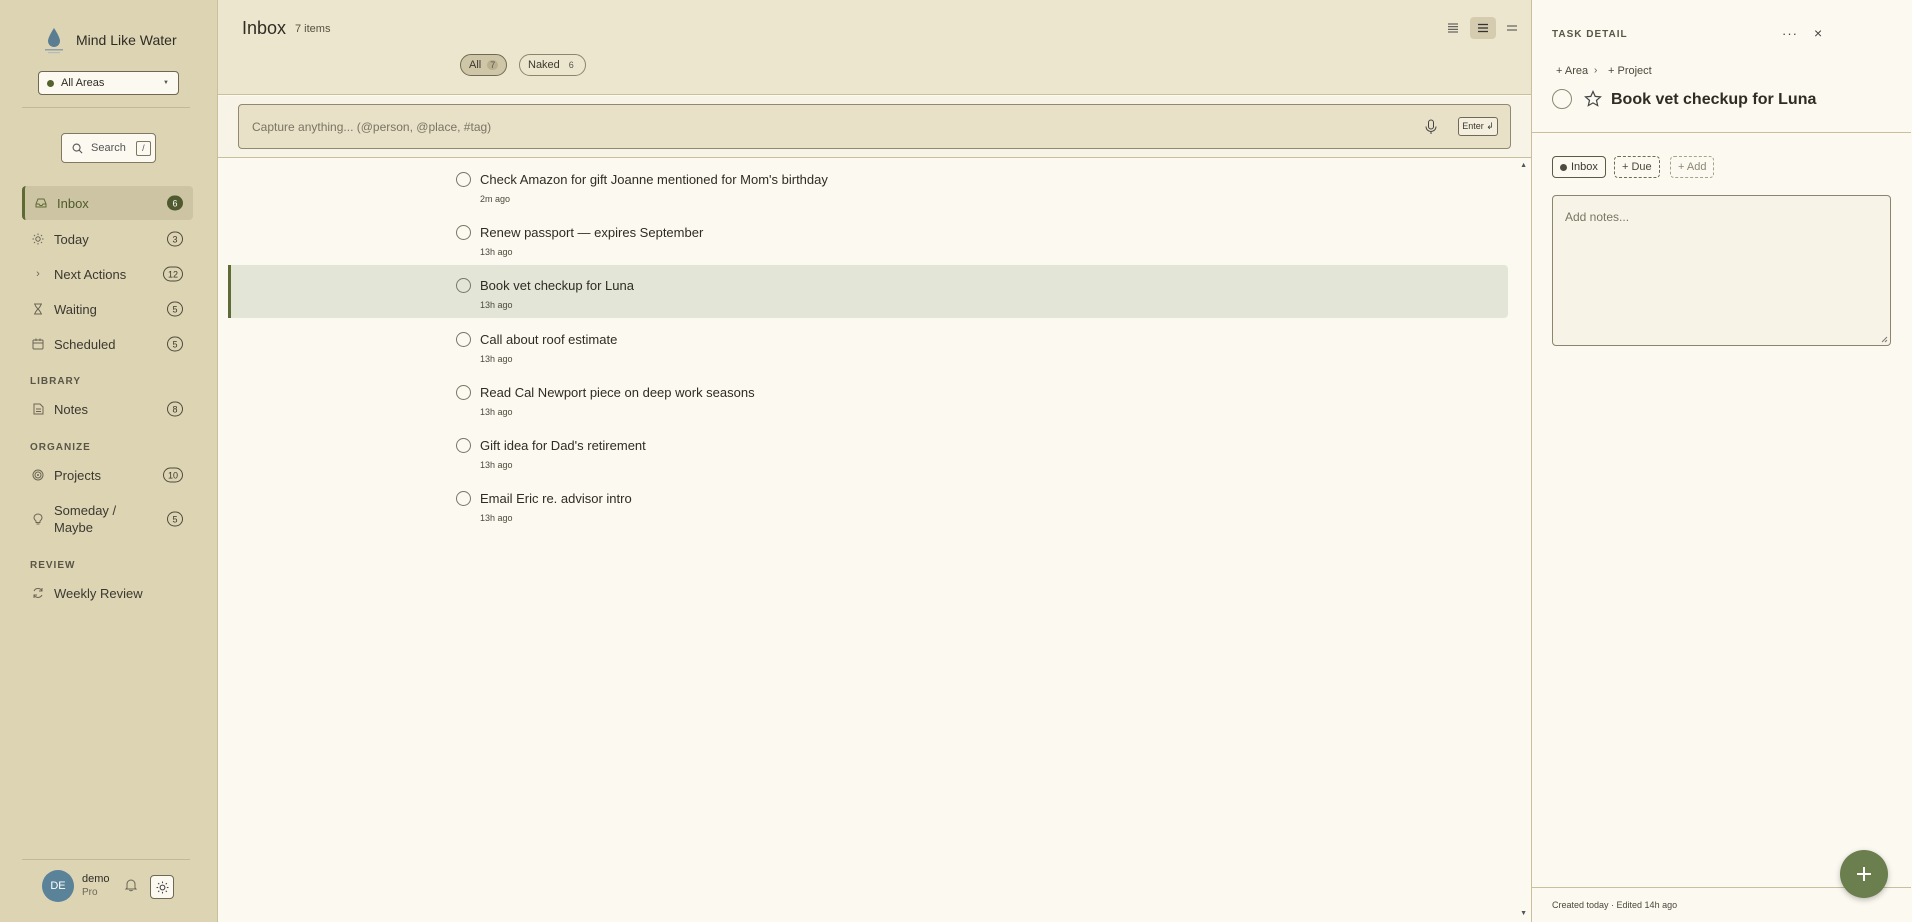 This screenshot has height=922, width=1912. What do you see at coordinates (1630, 71) in the screenshot?
I see `breadcrumb-project: + Project` at bounding box center [1630, 71].